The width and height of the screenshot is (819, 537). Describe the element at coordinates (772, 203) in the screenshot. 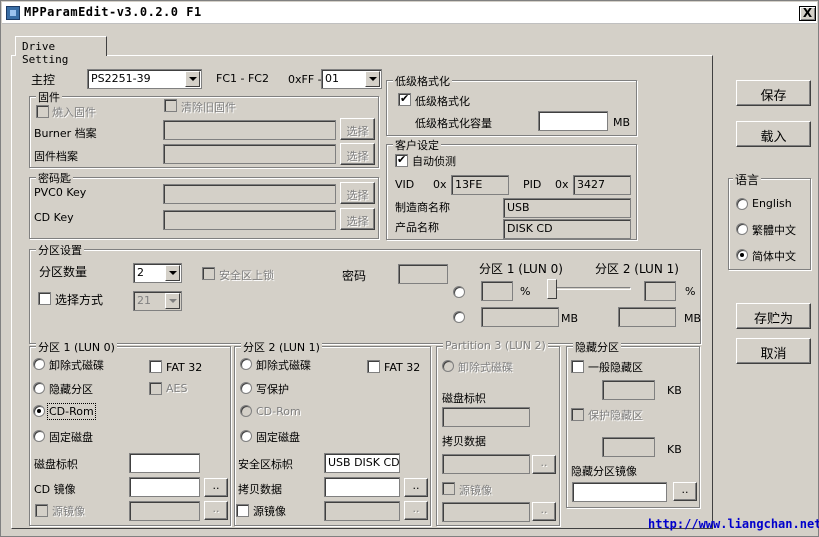

I see `lang-english-label: English` at that location.